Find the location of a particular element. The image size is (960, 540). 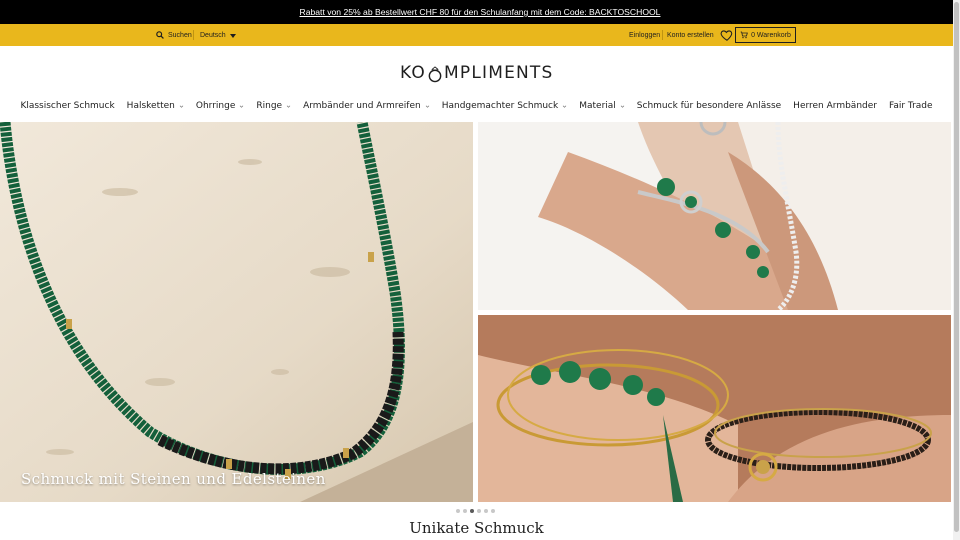

nav-item-fair-trade: Fair Trade is located at coordinates (911, 106).